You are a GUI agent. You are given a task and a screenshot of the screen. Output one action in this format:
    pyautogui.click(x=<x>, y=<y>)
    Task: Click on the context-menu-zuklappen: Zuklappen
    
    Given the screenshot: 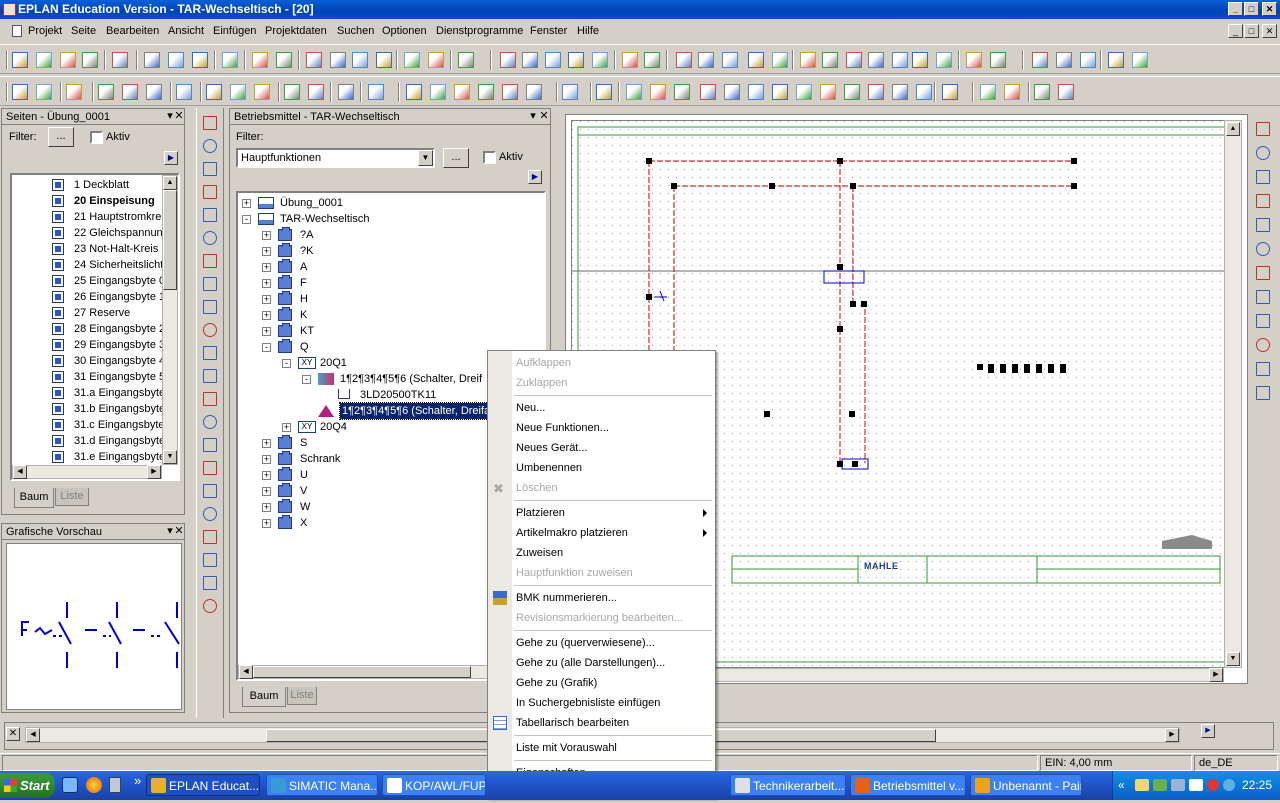 What is the action you would take?
    pyautogui.click(x=614, y=383)
    